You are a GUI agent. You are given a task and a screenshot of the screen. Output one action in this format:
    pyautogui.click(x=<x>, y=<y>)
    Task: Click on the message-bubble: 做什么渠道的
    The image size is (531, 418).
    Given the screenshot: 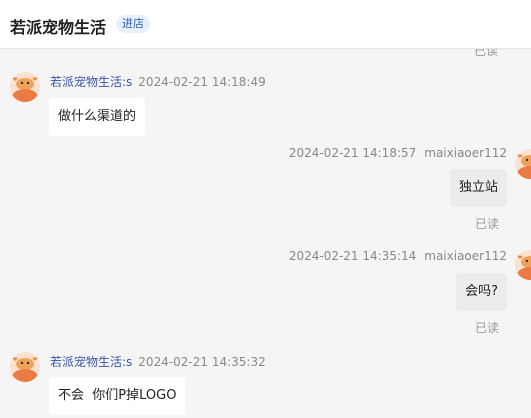 What is the action you would take?
    pyautogui.click(x=97, y=117)
    